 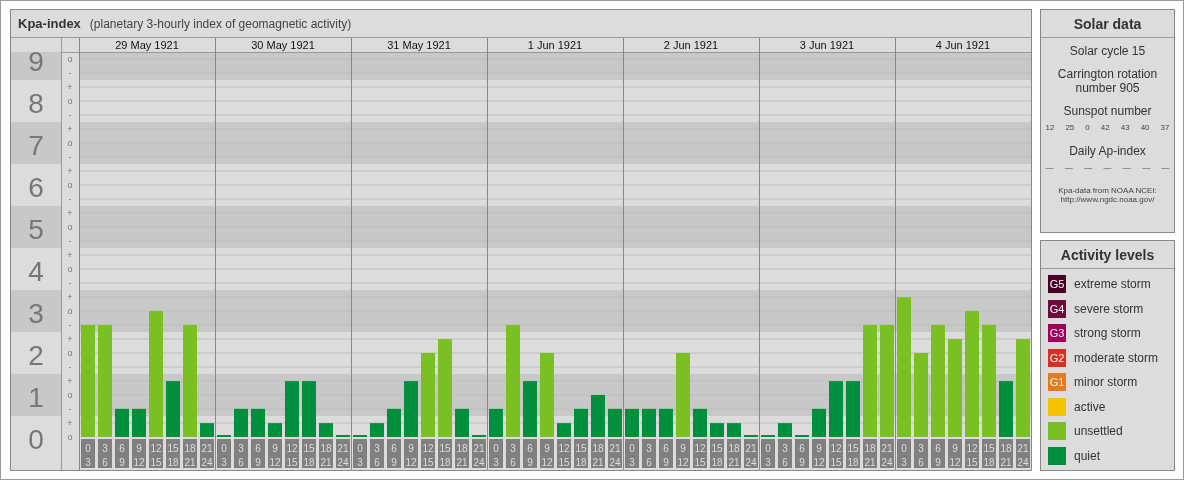 I want to click on level-swatch: G2, so click(x=1057, y=357).